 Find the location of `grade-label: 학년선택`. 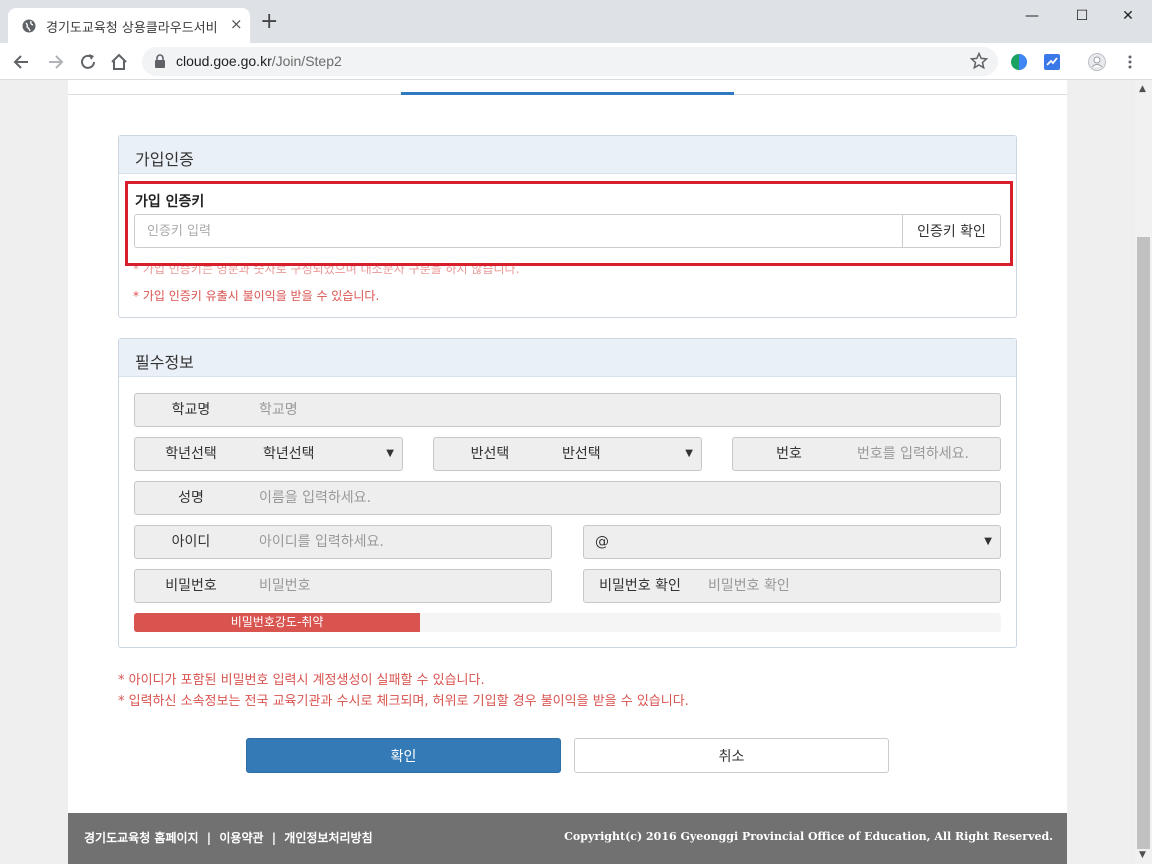

grade-label: 학년선택 is located at coordinates (191, 454).